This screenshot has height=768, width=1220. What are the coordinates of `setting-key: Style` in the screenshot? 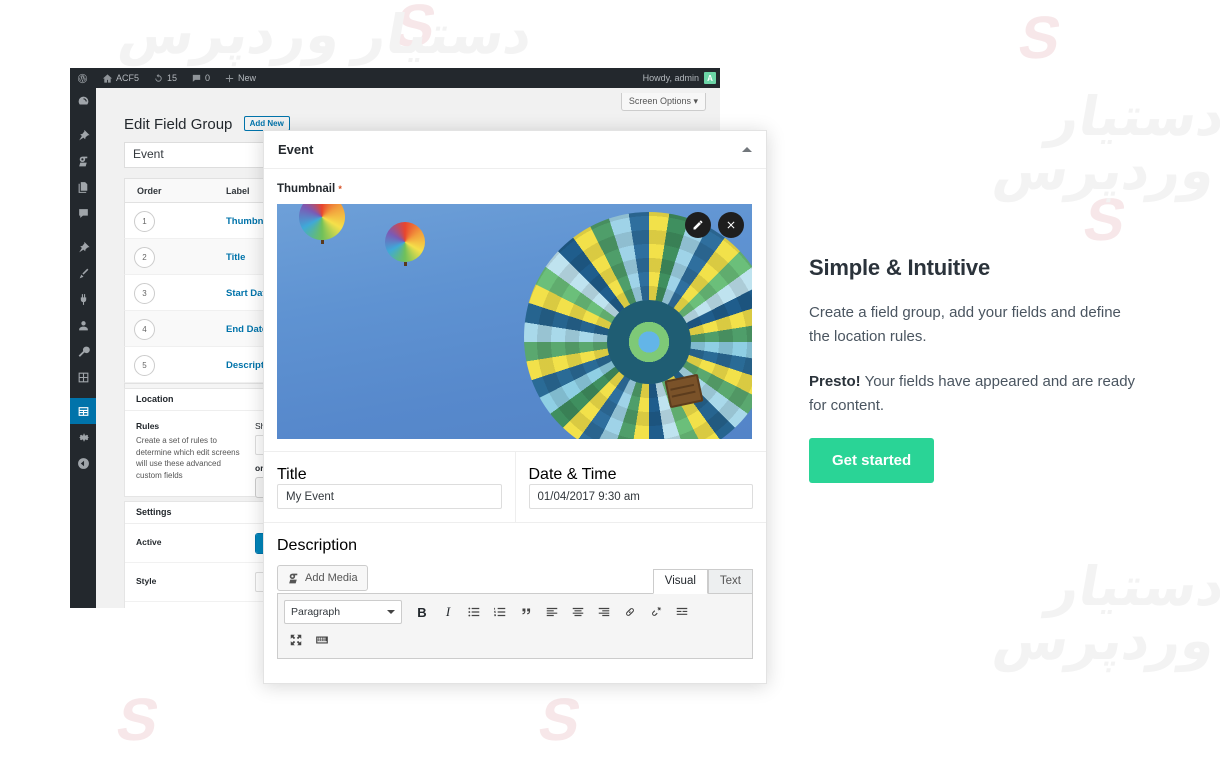 It's located at (146, 581).